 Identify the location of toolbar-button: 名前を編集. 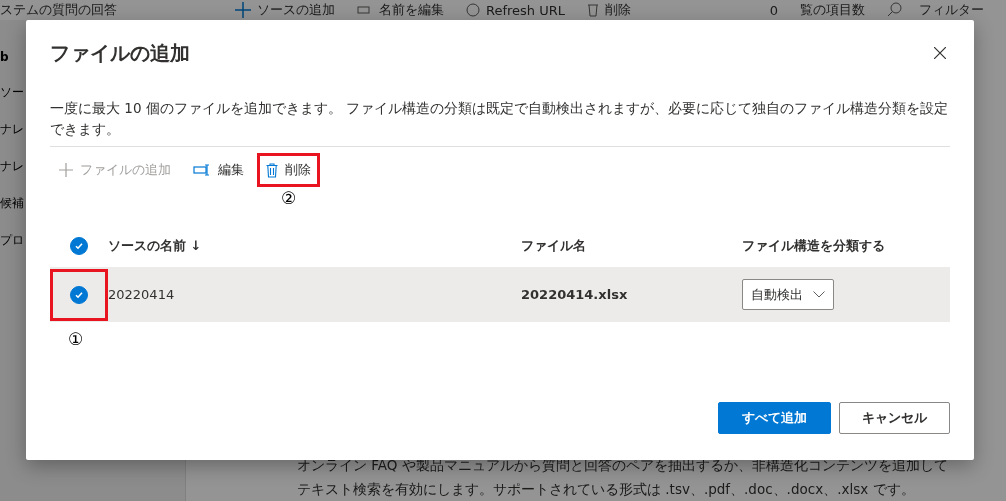
(400, 10).